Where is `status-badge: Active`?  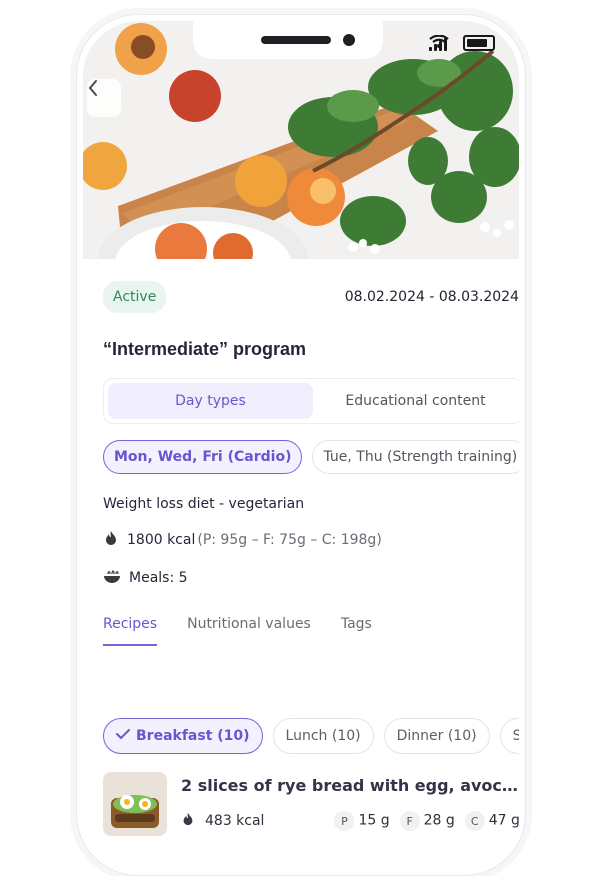 status-badge: Active is located at coordinates (135, 297).